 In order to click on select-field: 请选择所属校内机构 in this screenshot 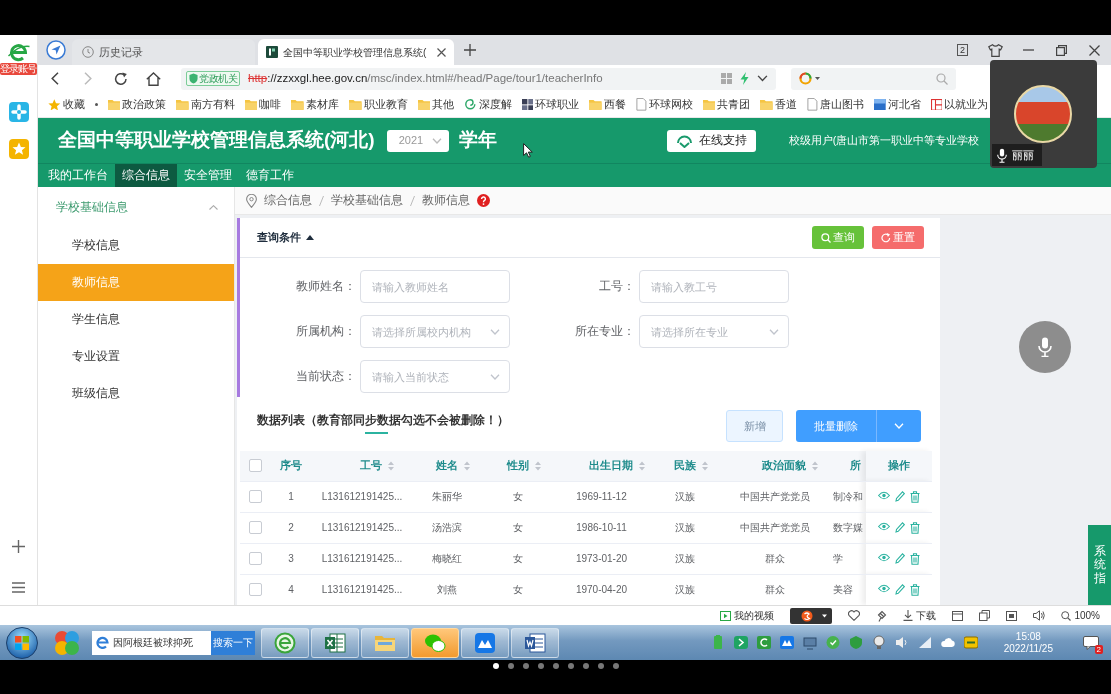, I will do `click(435, 331)`.